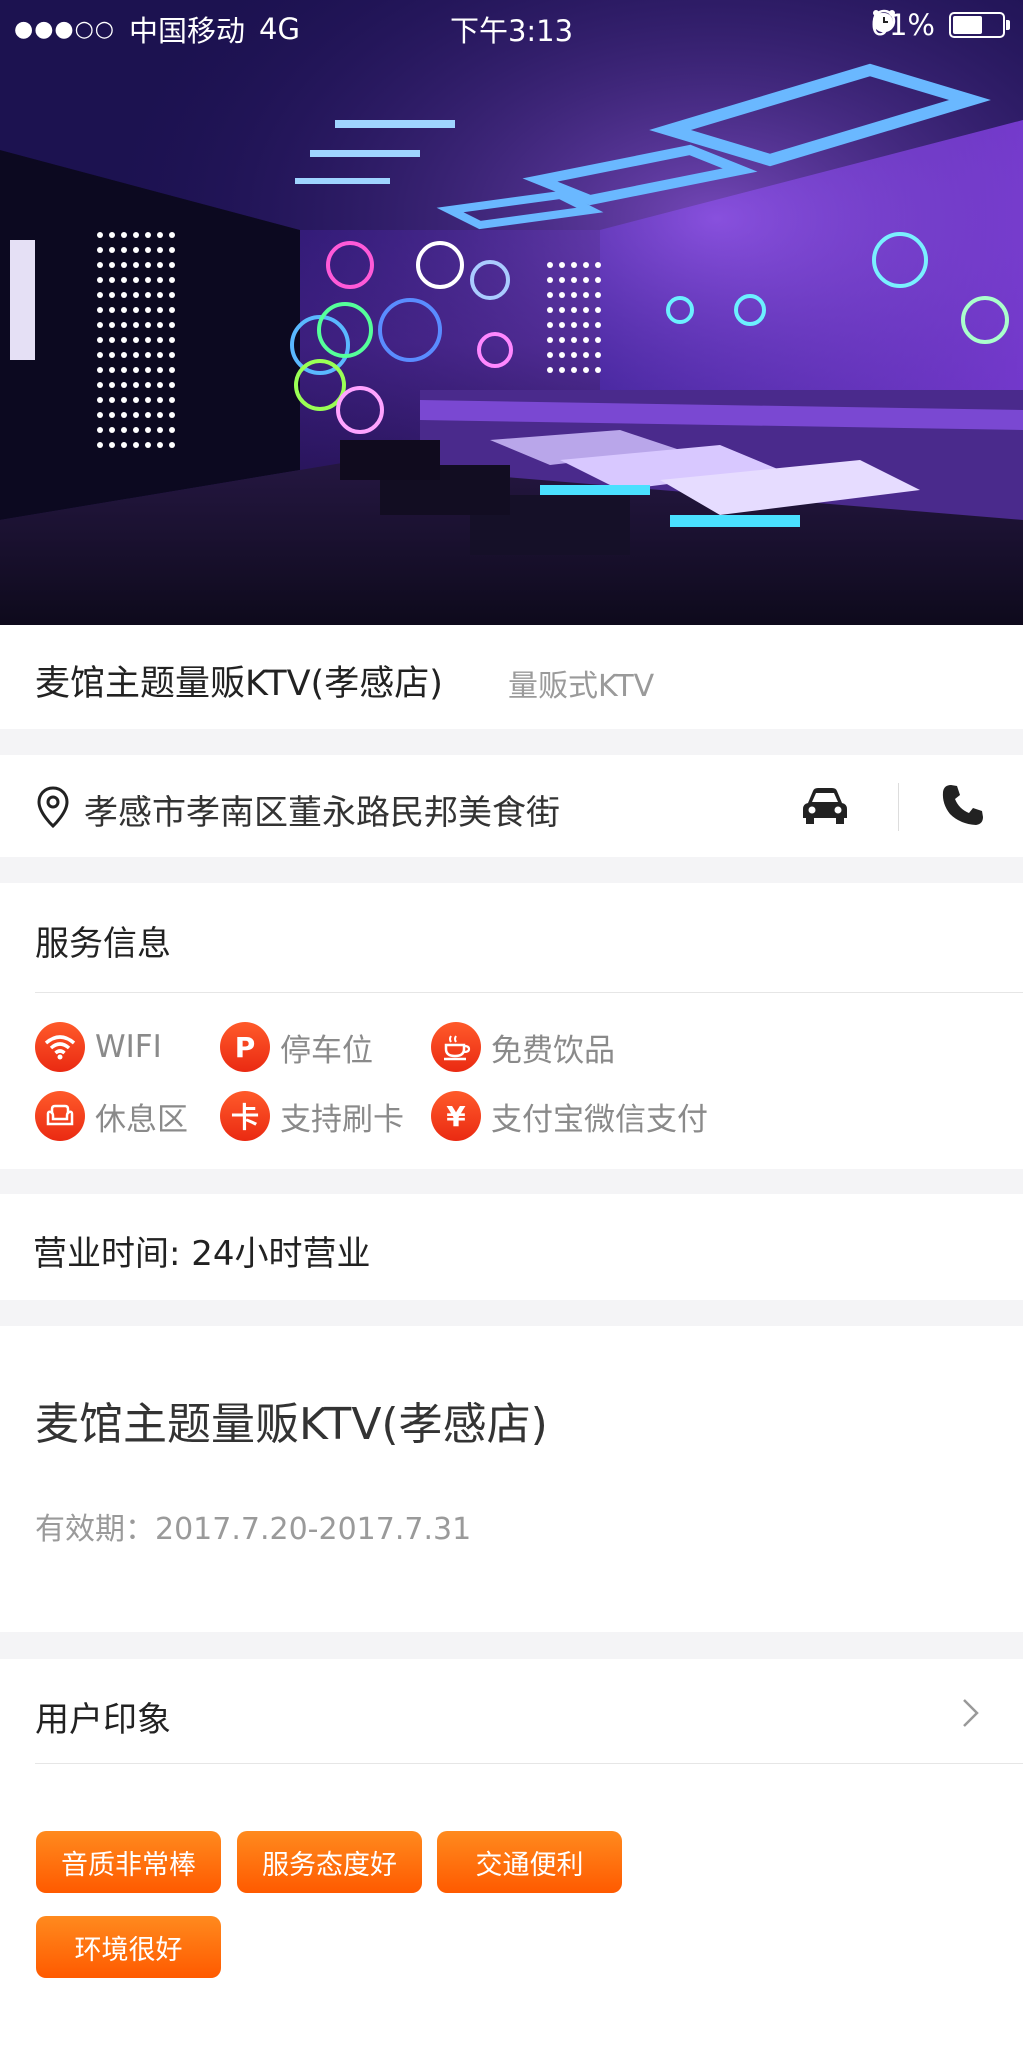 The width and height of the screenshot is (1023, 2048). What do you see at coordinates (883, 20) in the screenshot?
I see `alarm-clock-icon` at bounding box center [883, 20].